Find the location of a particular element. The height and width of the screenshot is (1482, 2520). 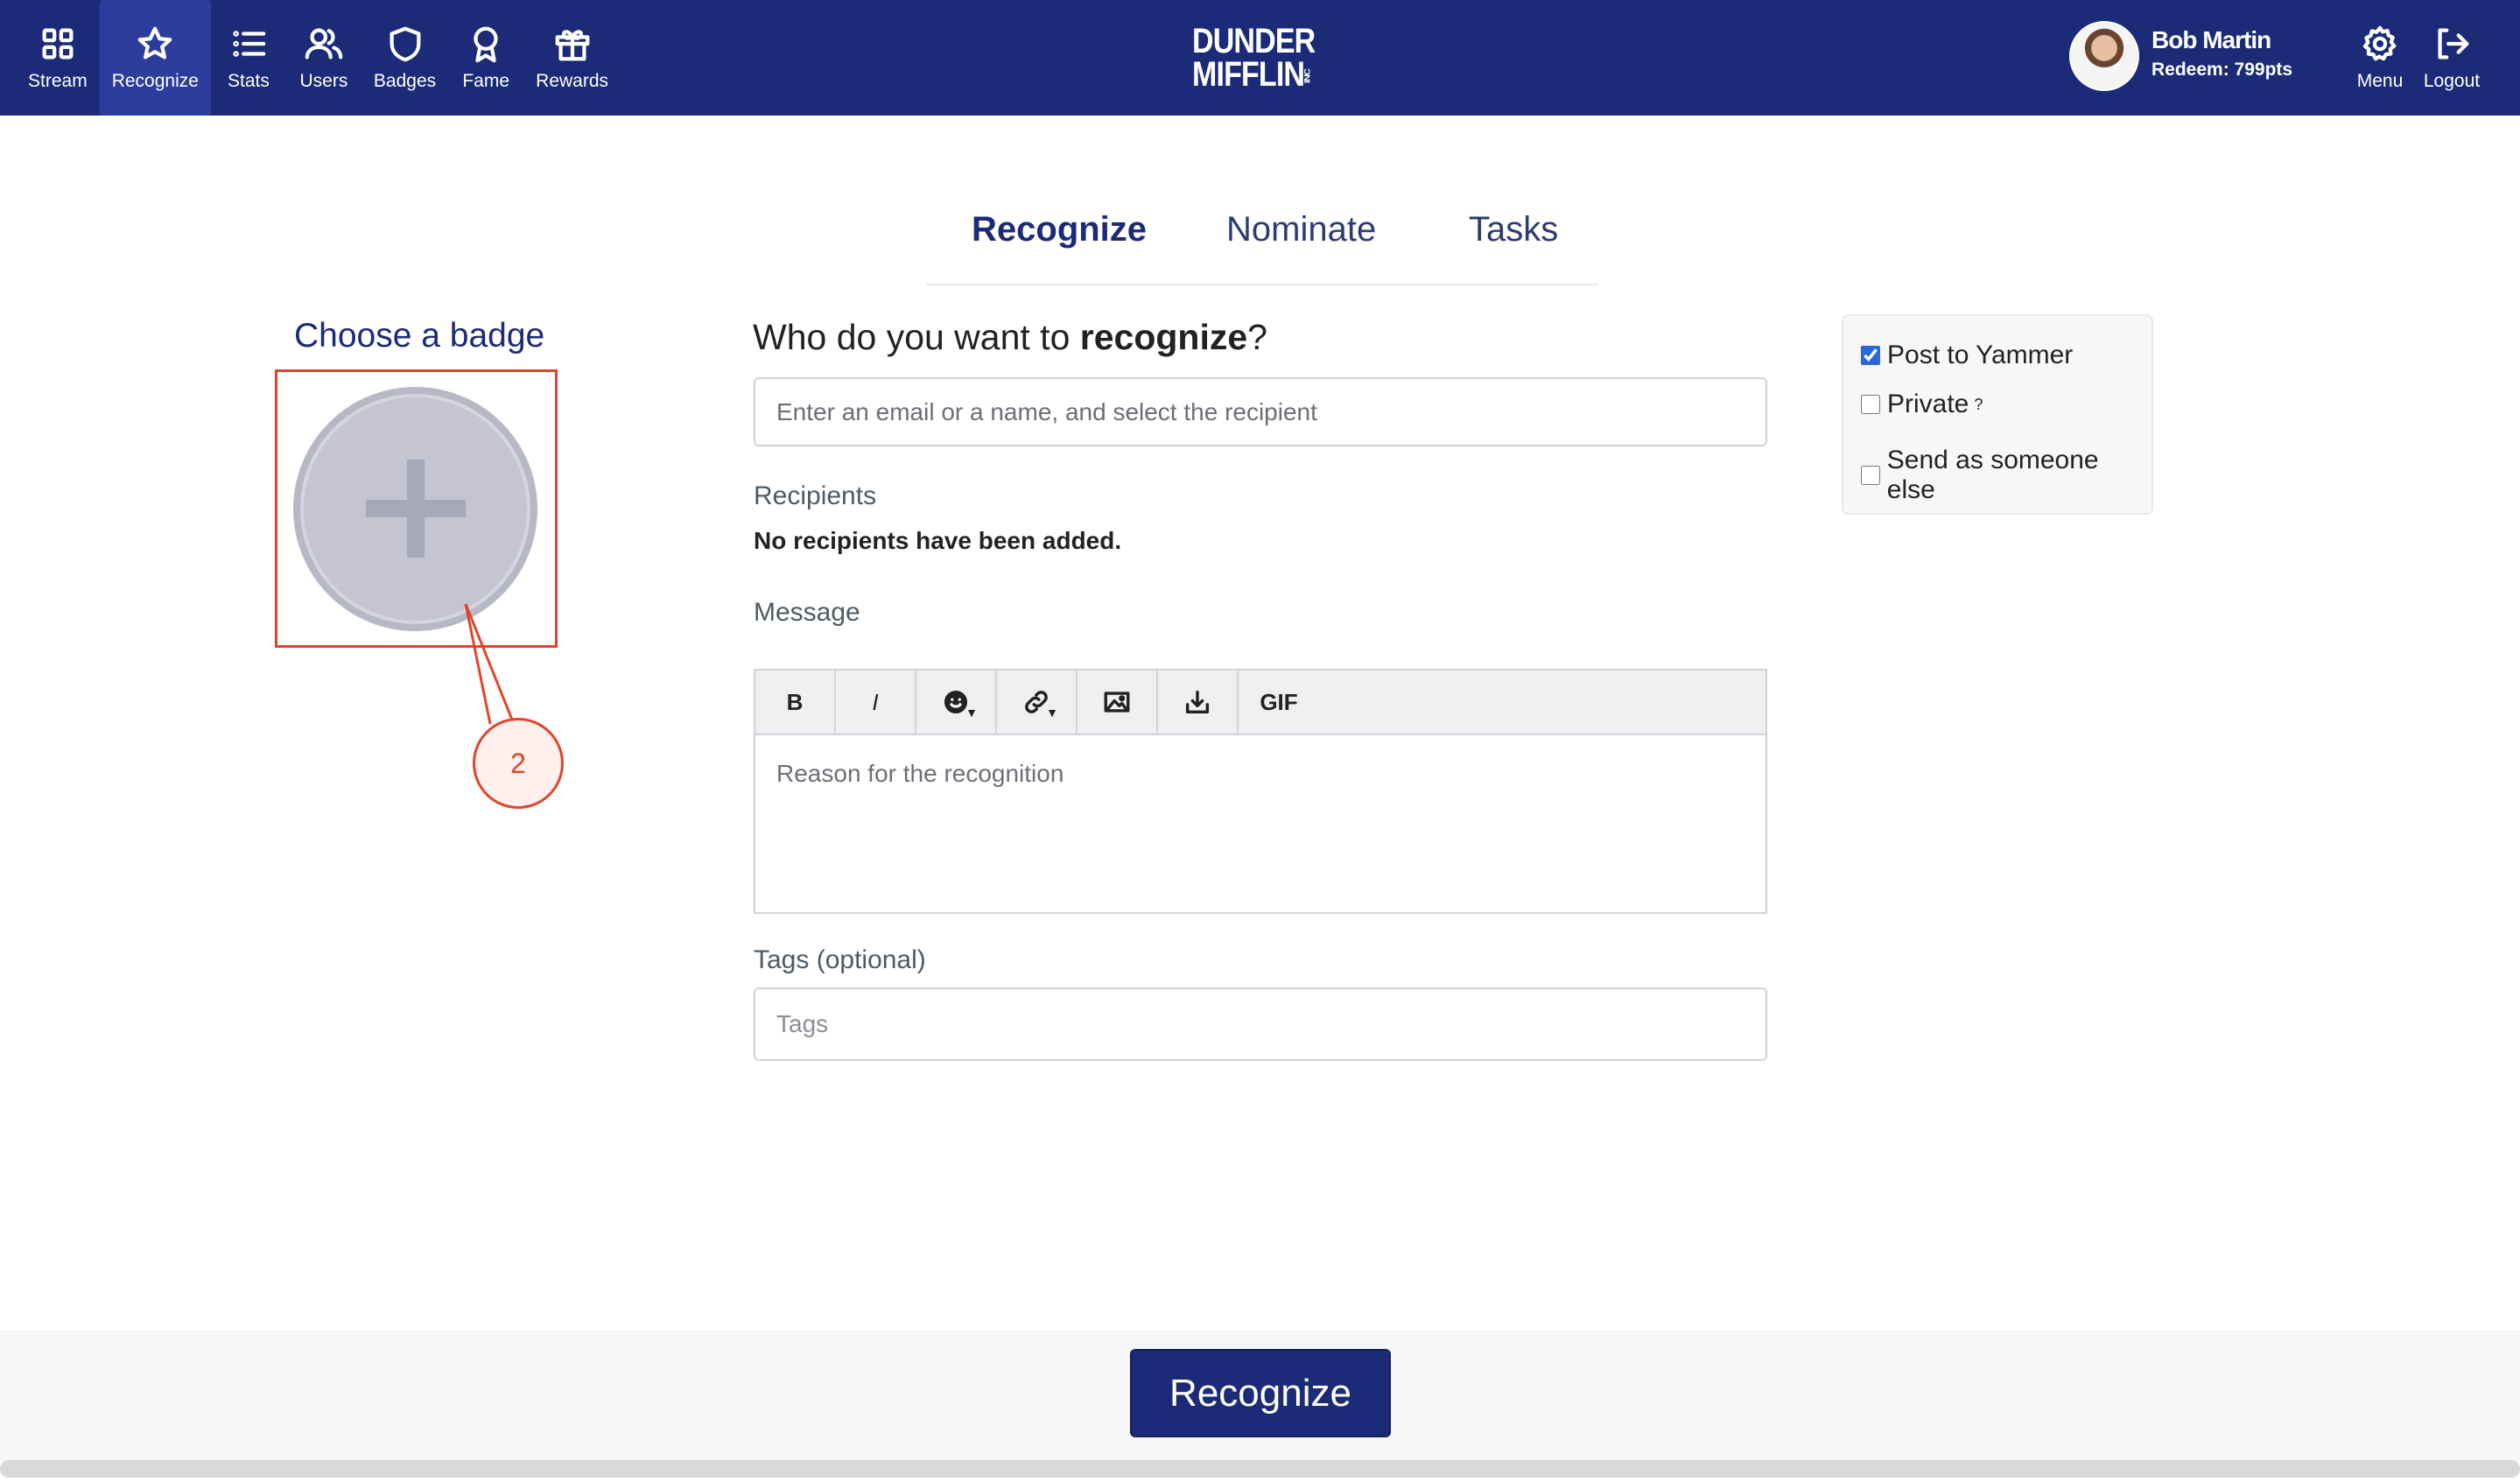

attach-button is located at coordinates (1198, 703).